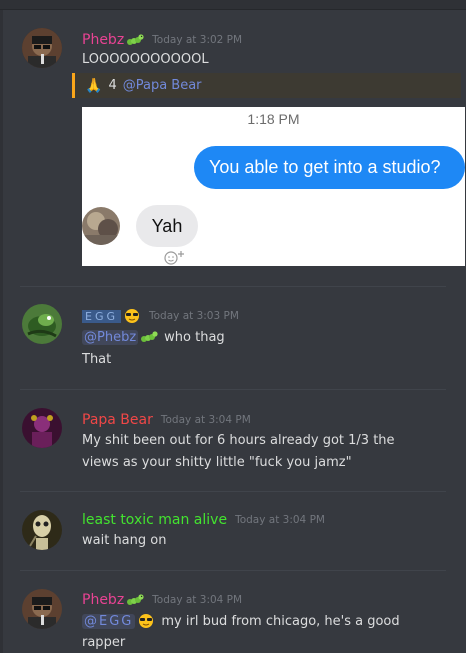 The height and width of the screenshot is (653, 466). What do you see at coordinates (104, 642) in the screenshot?
I see `message-text: rapper` at bounding box center [104, 642].